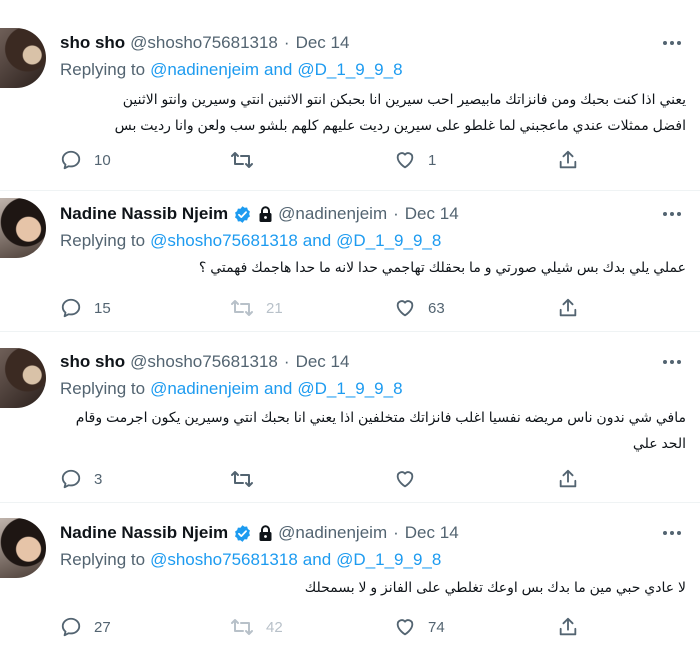 Image resolution: width=700 pixels, height=653 pixels. I want to click on like-count: 1, so click(432, 160).